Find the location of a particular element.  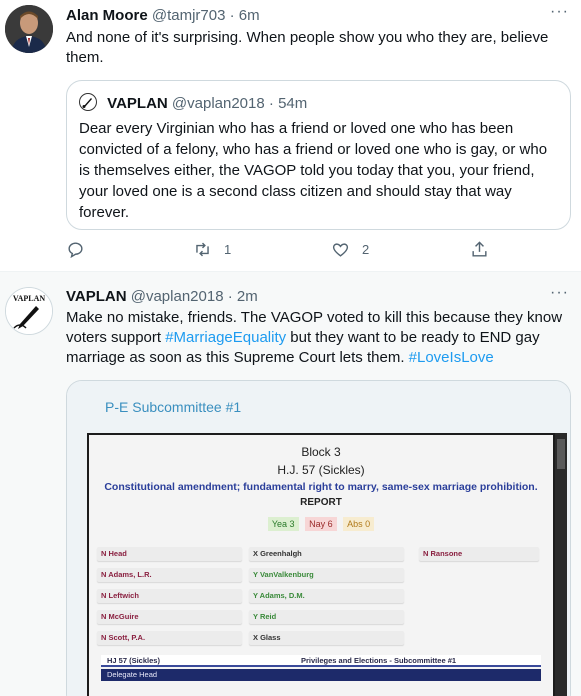

scrollbar is located at coordinates (561, 564).